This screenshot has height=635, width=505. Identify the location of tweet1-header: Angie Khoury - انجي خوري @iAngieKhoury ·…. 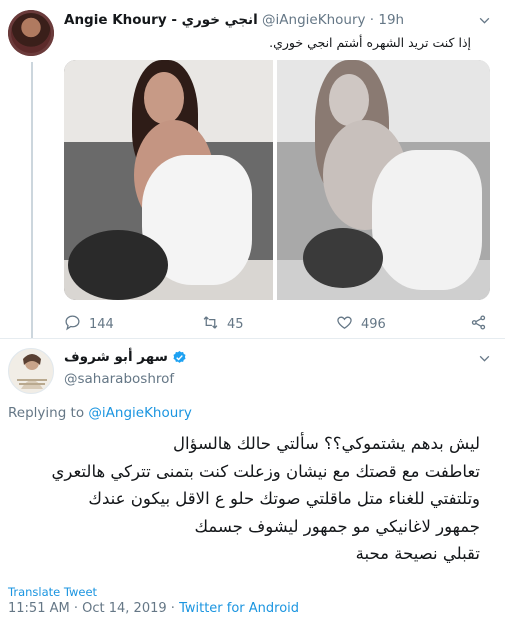
(234, 20).